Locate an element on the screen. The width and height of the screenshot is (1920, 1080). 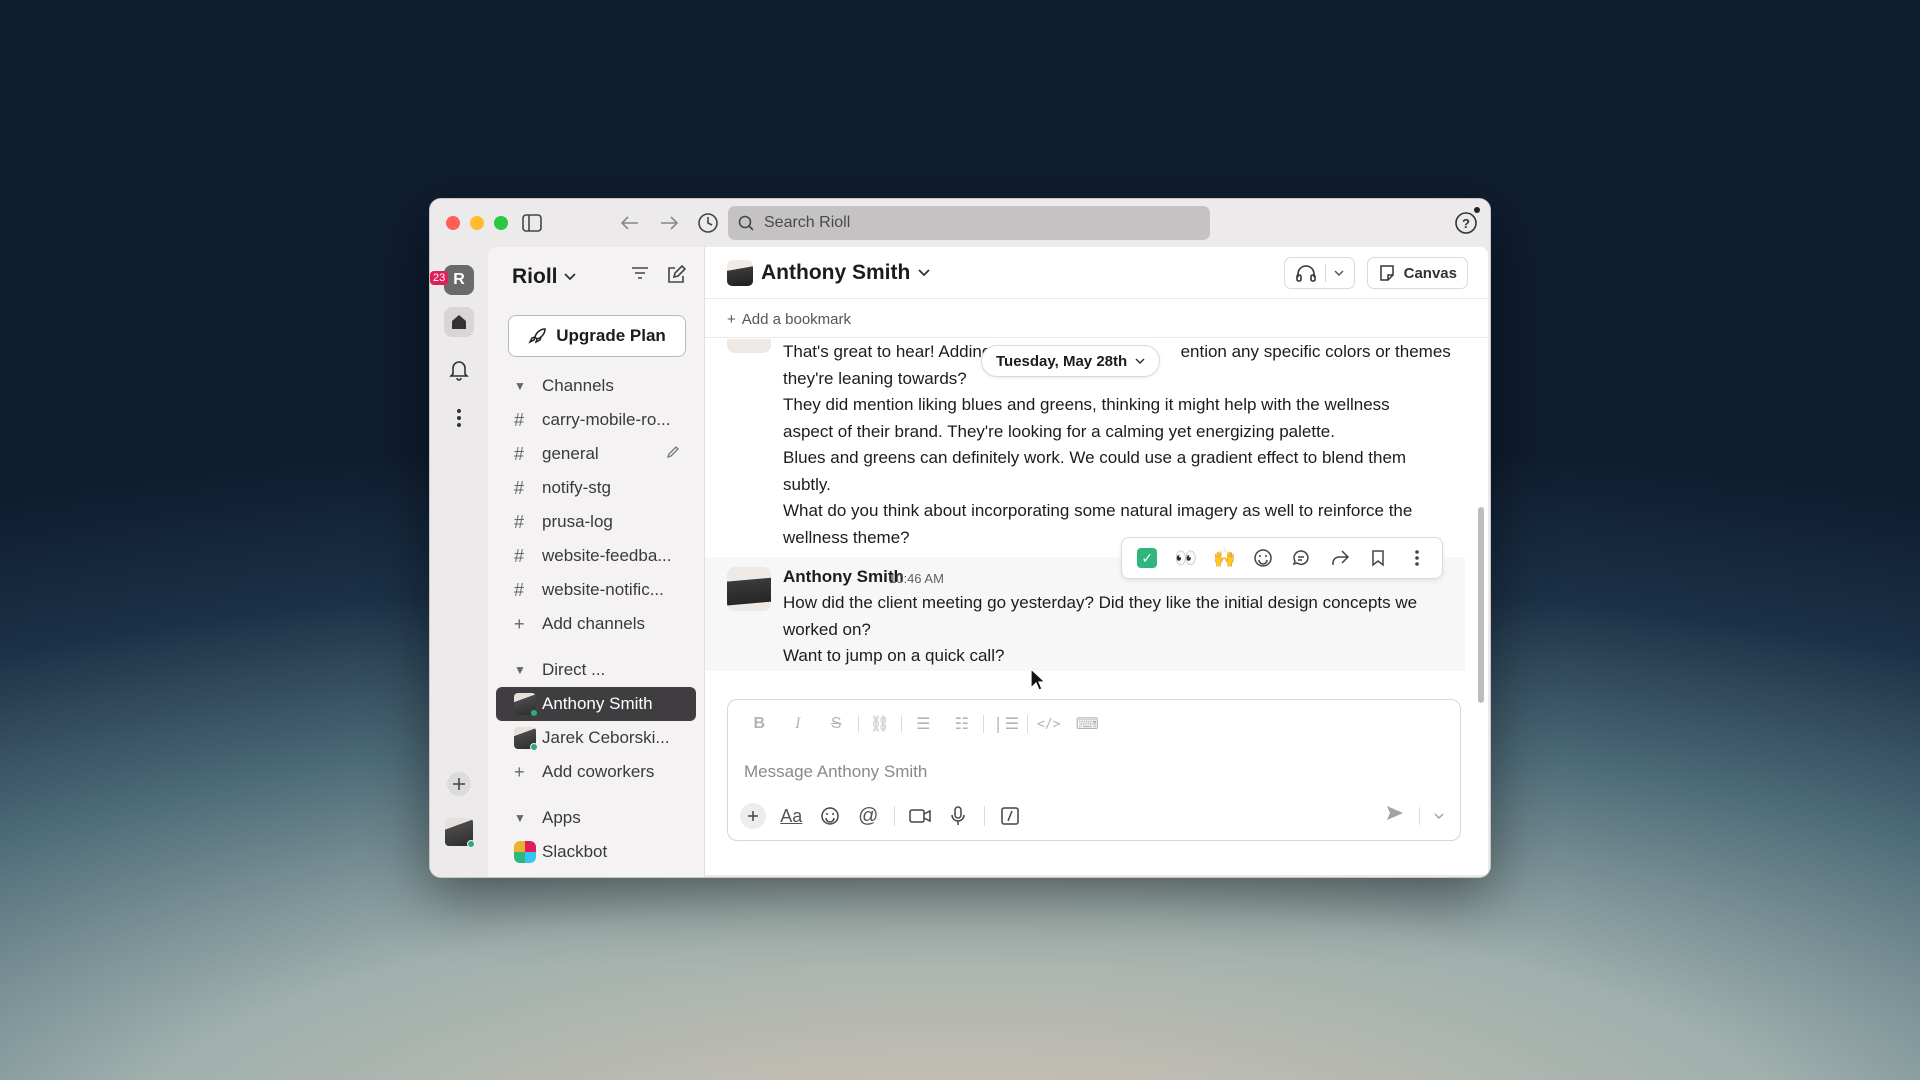
reply-thread-icon is located at coordinates (1301, 558).